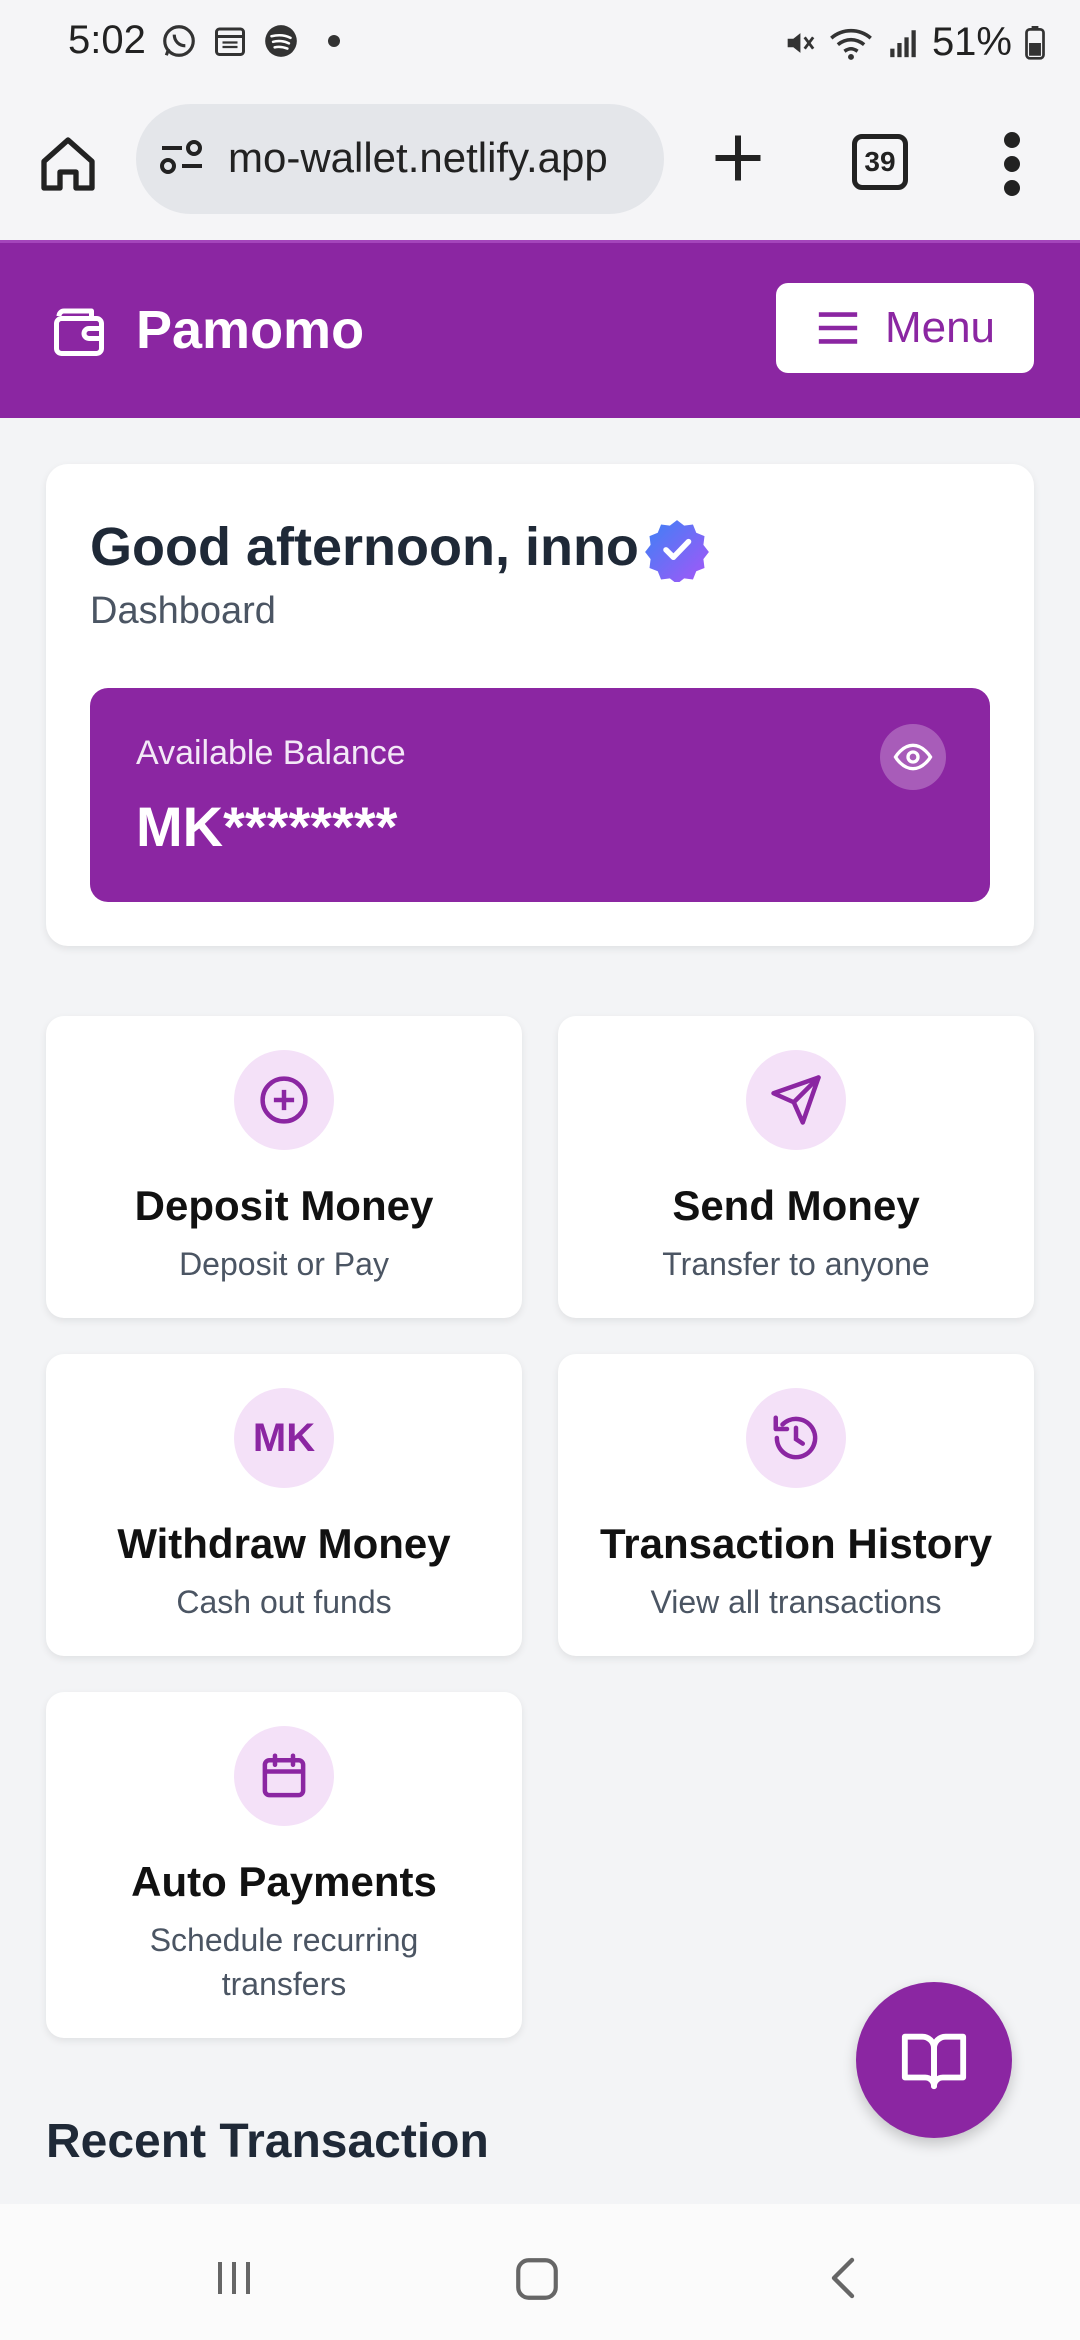 The image size is (1080, 2340). What do you see at coordinates (1035, 42) in the screenshot?
I see `battery-icon` at bounding box center [1035, 42].